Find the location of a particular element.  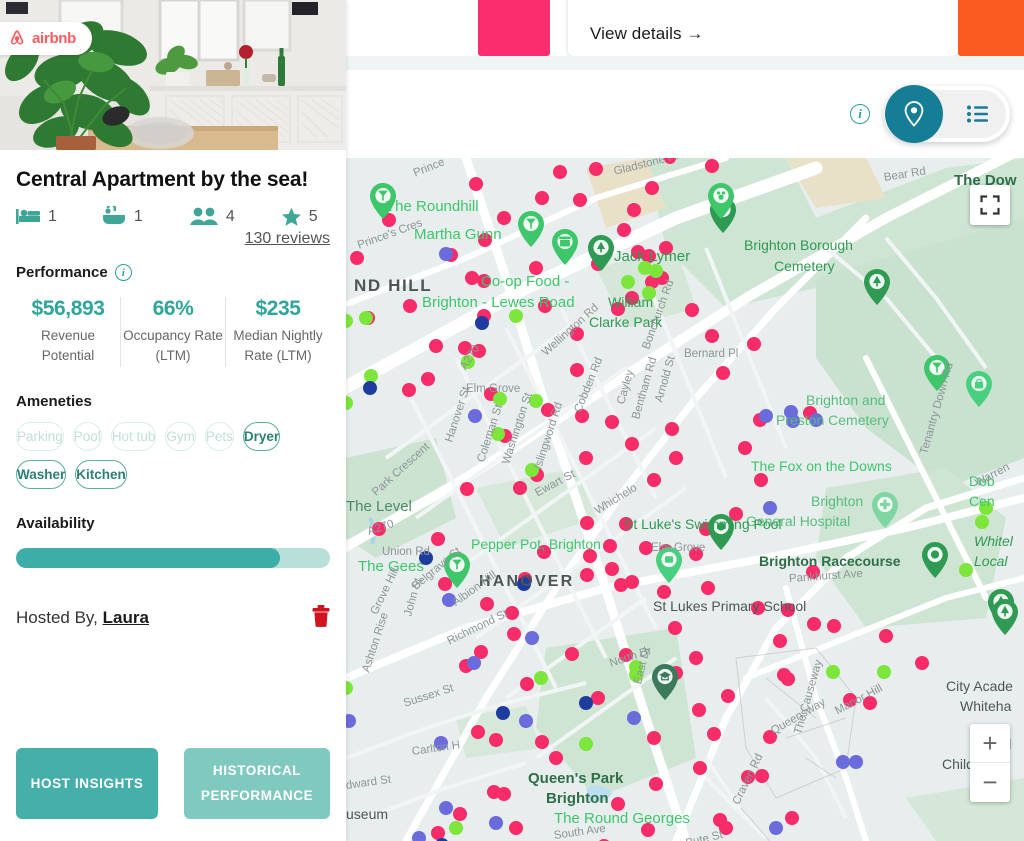

amenity-chip-kitchen: Kitchen is located at coordinates (101, 474).